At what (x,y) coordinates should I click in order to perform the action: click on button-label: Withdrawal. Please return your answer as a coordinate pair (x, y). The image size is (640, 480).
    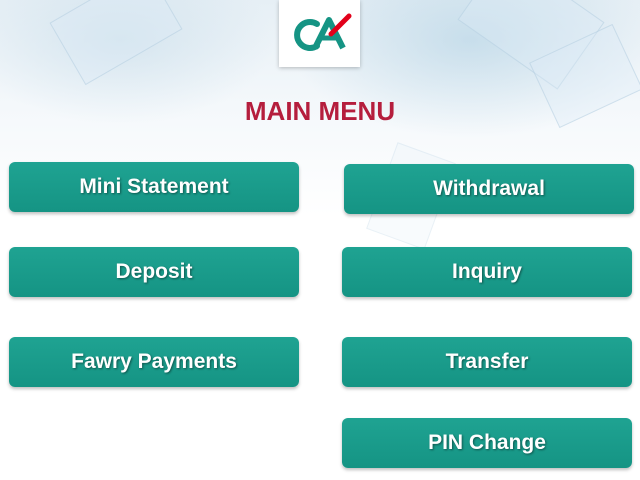
    Looking at the image, I should click on (489, 188).